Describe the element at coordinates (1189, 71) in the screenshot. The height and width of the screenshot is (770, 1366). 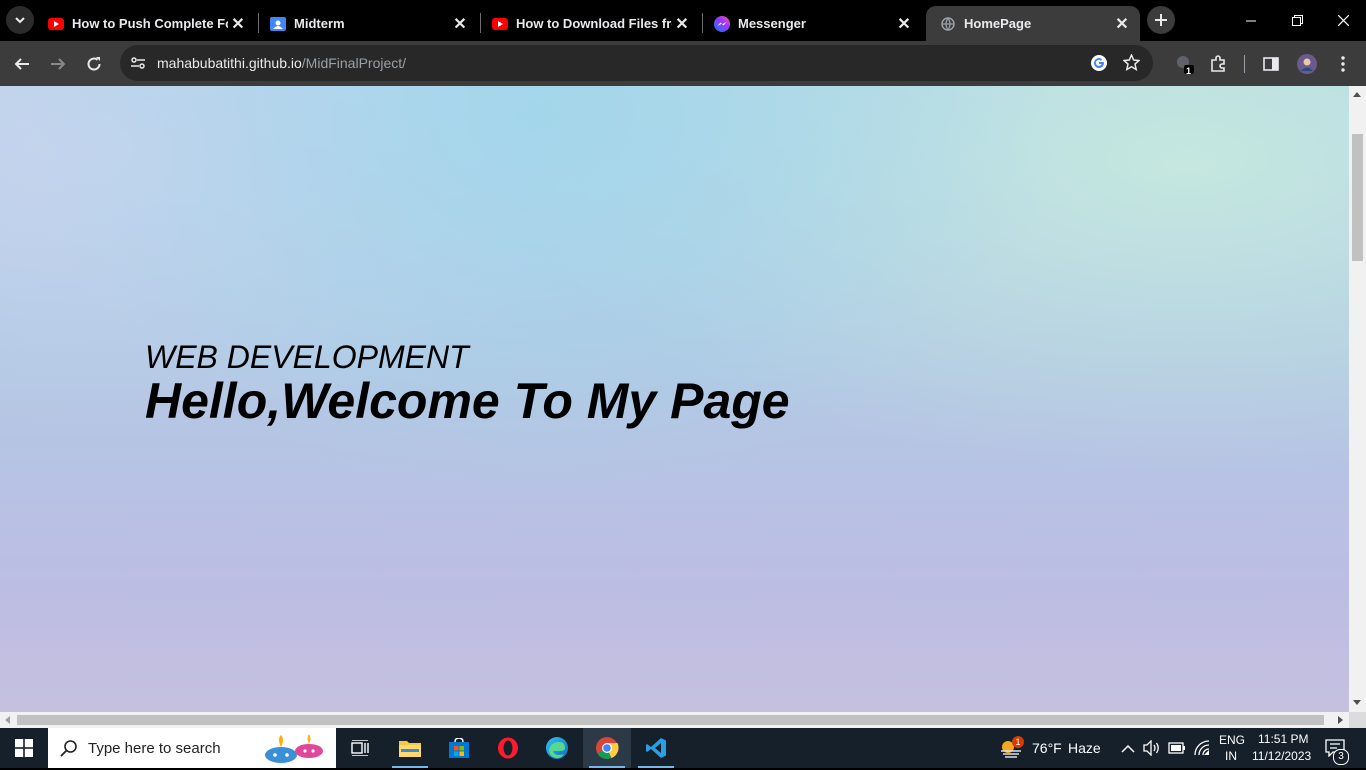
I see `extension-badge: 1` at that location.